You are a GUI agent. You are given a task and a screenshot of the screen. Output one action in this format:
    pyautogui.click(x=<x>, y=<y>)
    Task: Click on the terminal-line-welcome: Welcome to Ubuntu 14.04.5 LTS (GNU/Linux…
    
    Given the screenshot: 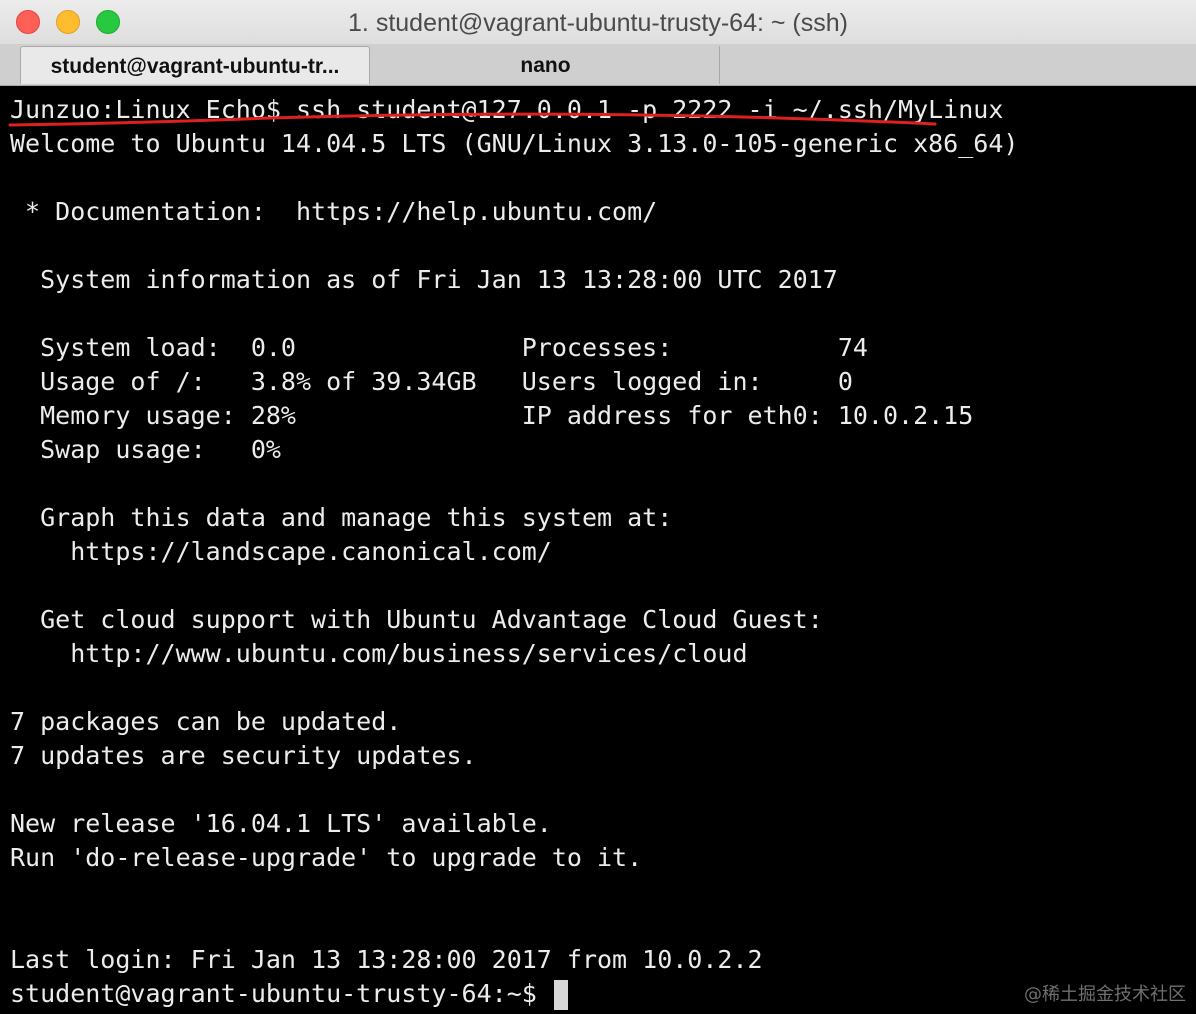 What is the action you would take?
    pyautogui.click(x=514, y=143)
    